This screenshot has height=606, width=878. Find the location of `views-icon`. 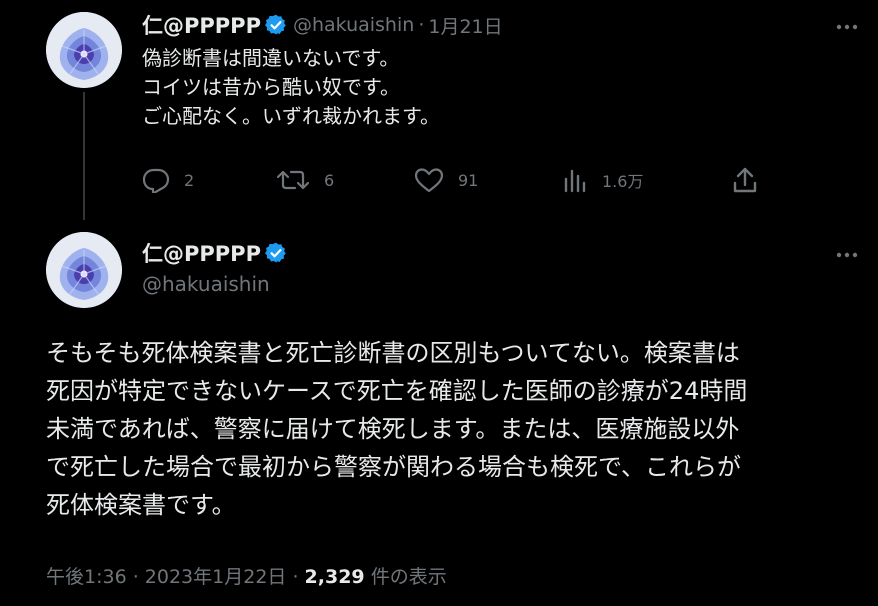

views-icon is located at coordinates (575, 180).